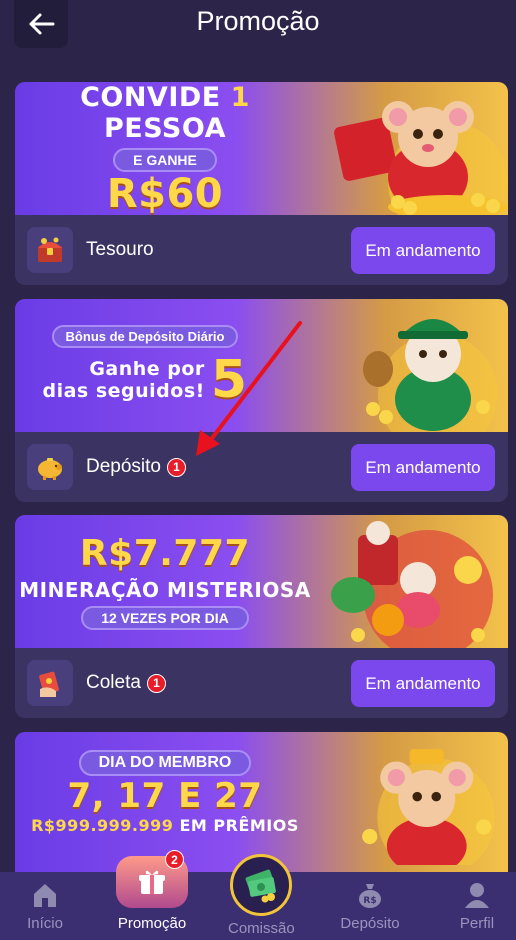 This screenshot has width=516, height=940. What do you see at coordinates (45, 923) in the screenshot?
I see `nav-label: Início` at bounding box center [45, 923].